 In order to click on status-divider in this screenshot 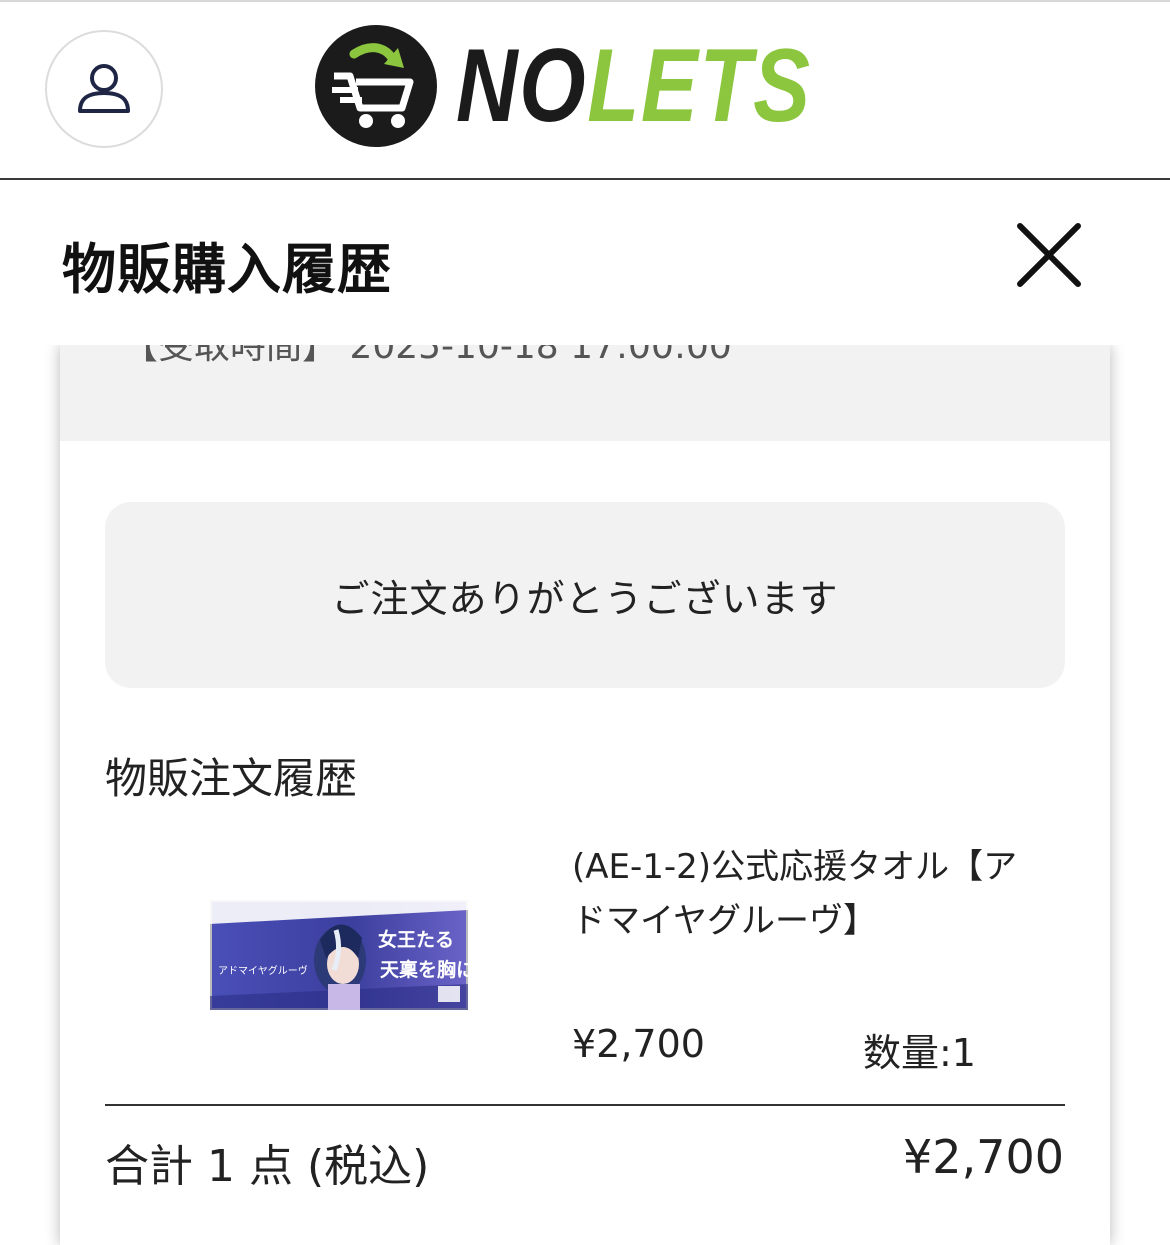, I will do `click(585, 1)`.